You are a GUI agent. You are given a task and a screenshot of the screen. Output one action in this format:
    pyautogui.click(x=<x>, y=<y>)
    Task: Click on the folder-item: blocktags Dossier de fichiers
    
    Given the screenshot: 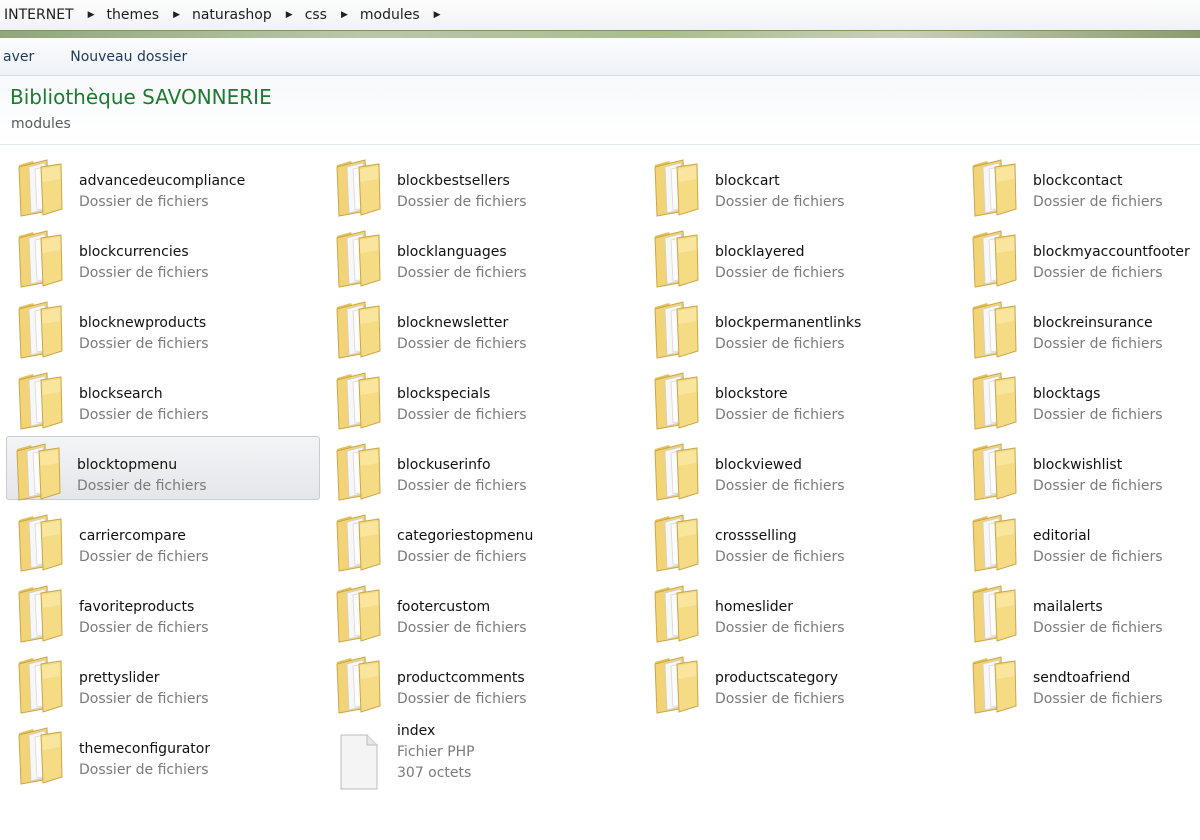 What is the action you would take?
    pyautogui.click(x=1081, y=397)
    